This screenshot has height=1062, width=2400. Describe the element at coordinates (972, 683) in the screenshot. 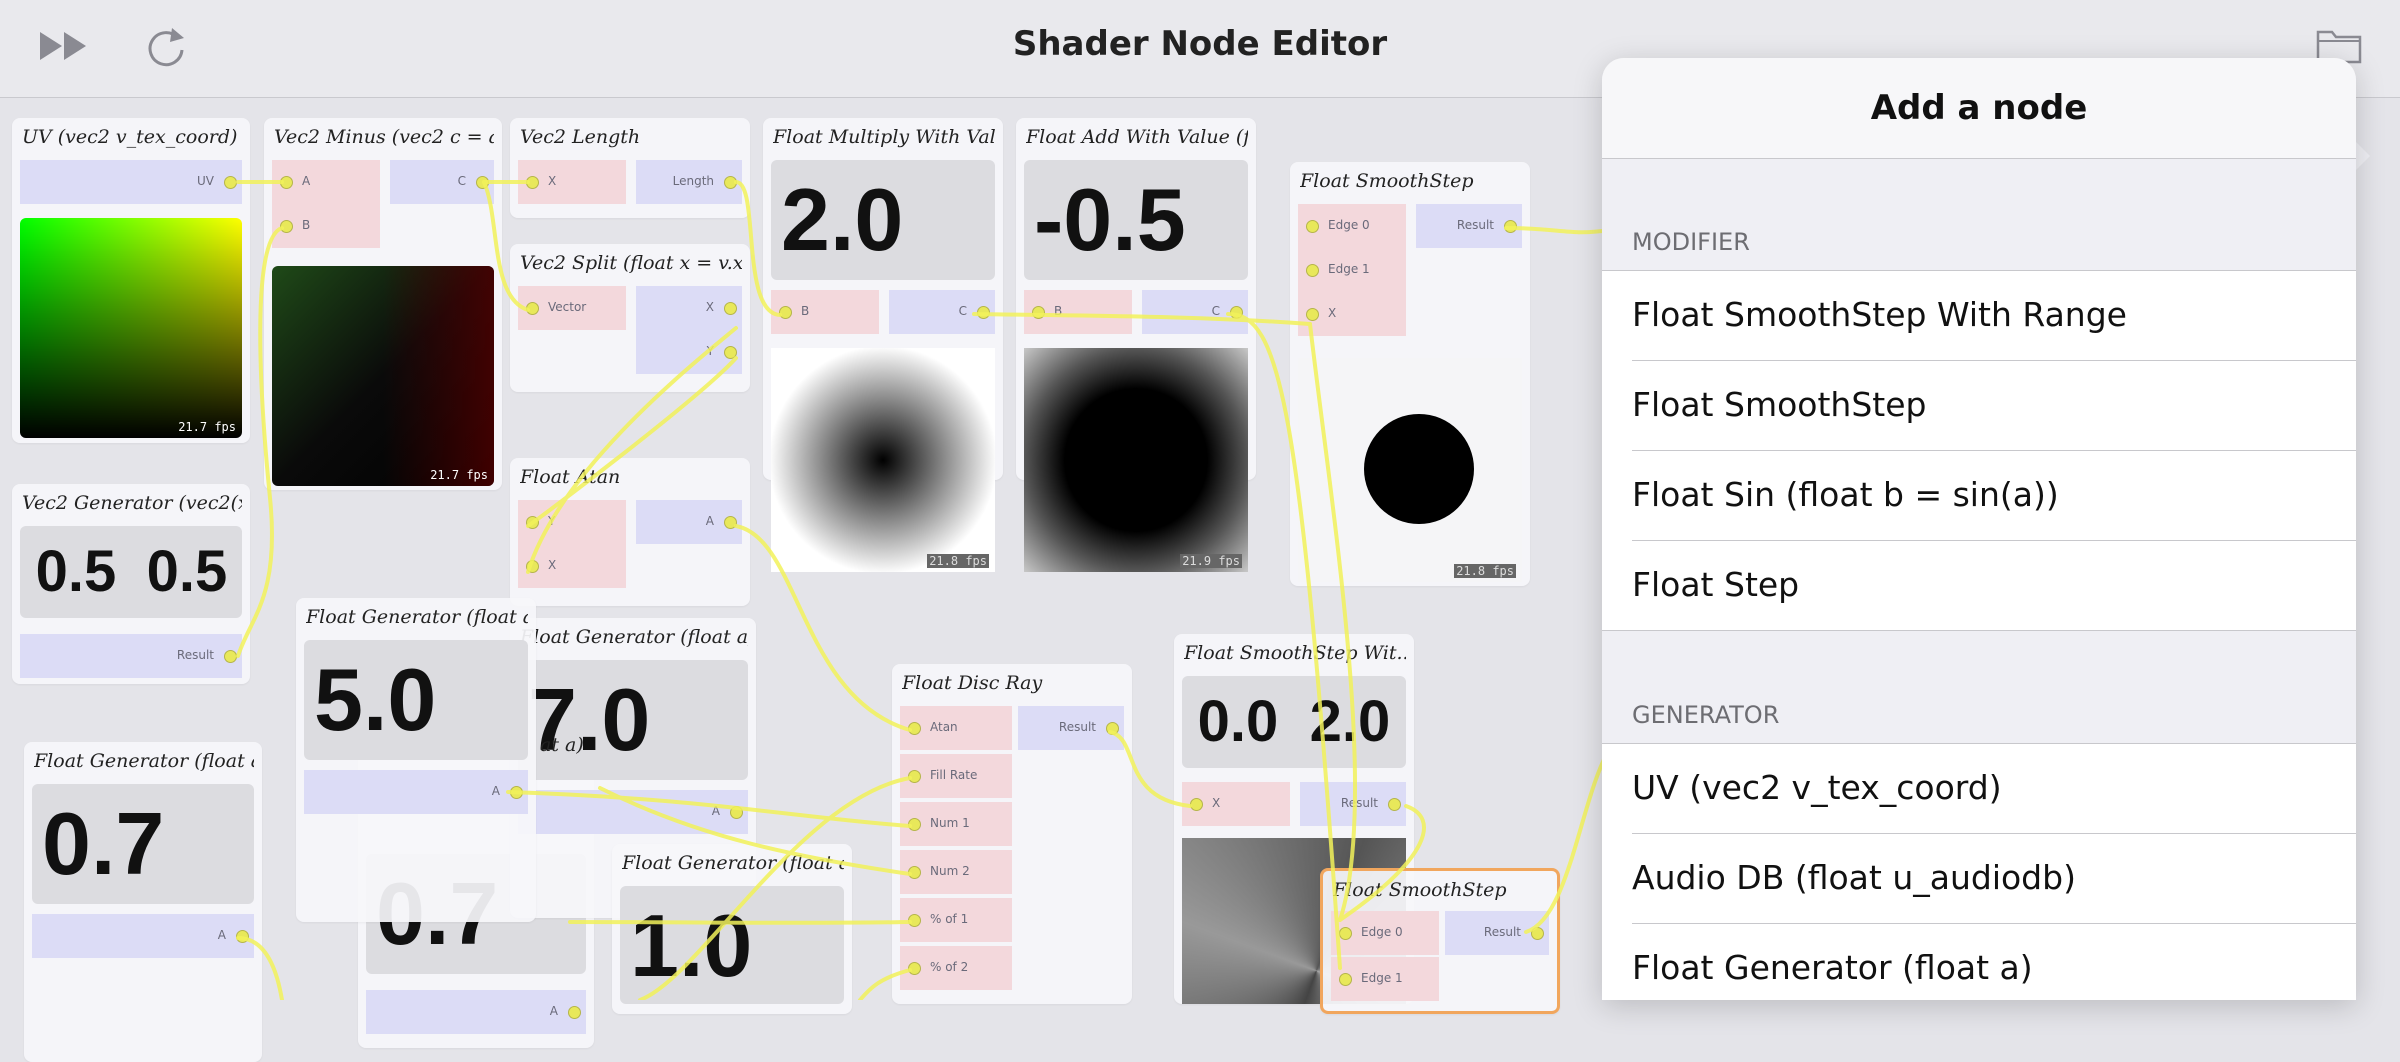

I see `node-title: Float Disc Ray` at that location.